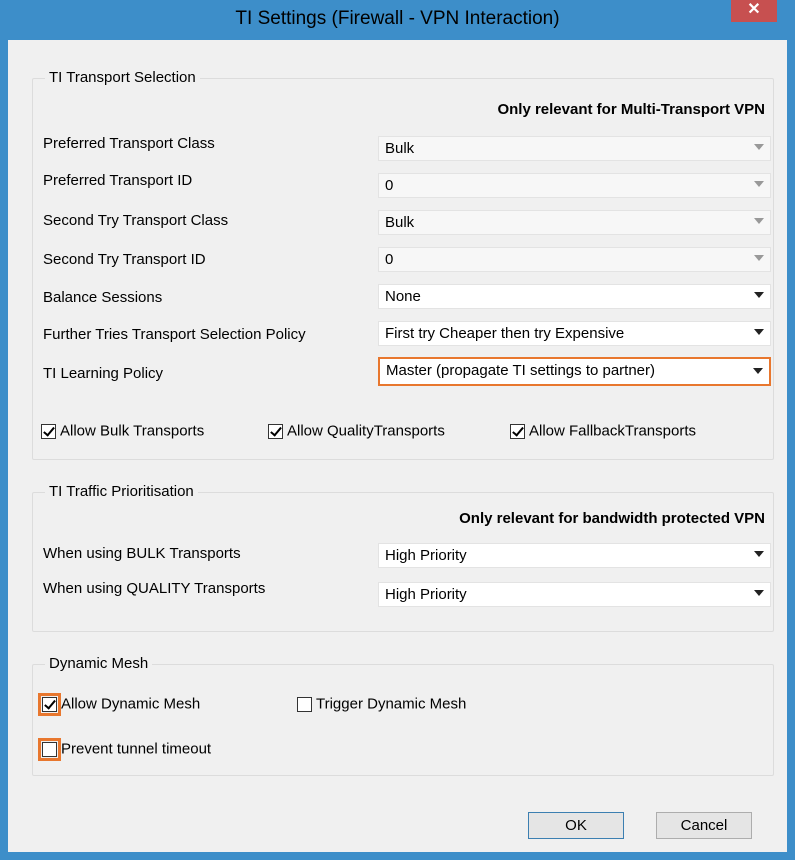 The width and height of the screenshot is (795, 860). Describe the element at coordinates (612, 431) in the screenshot. I see `allow-fallback-transports-label: Allow FallbackTransports` at that location.